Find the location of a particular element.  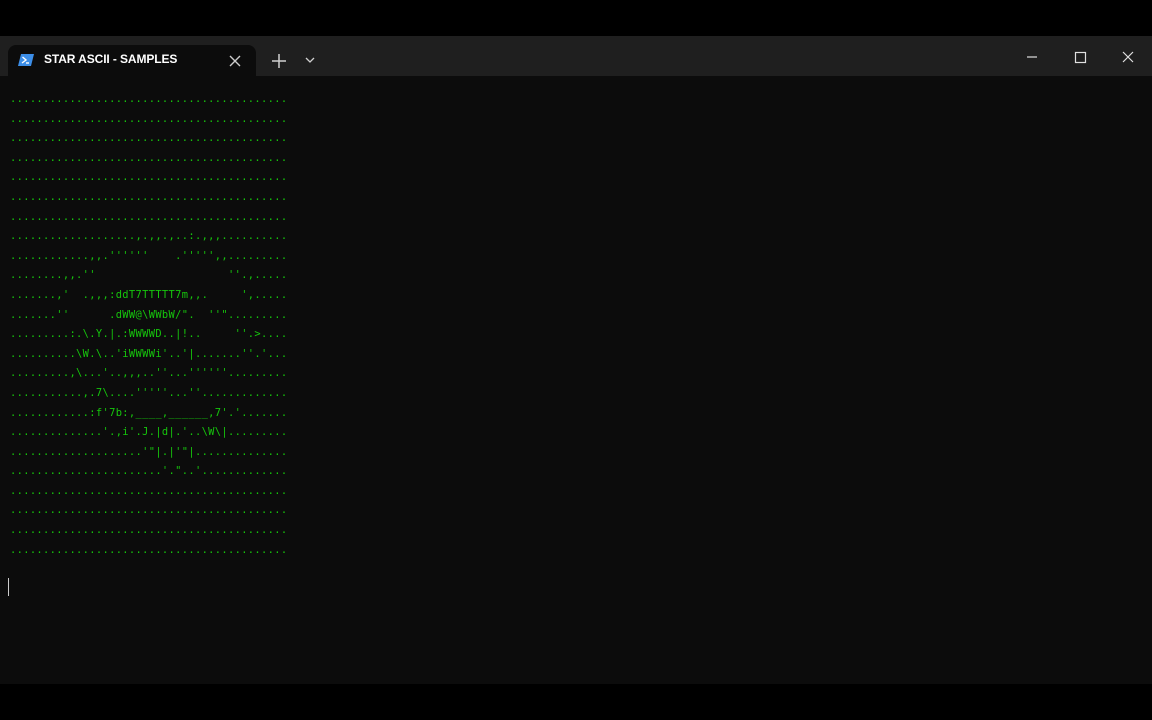

maximize-button is located at coordinates (1080, 58).